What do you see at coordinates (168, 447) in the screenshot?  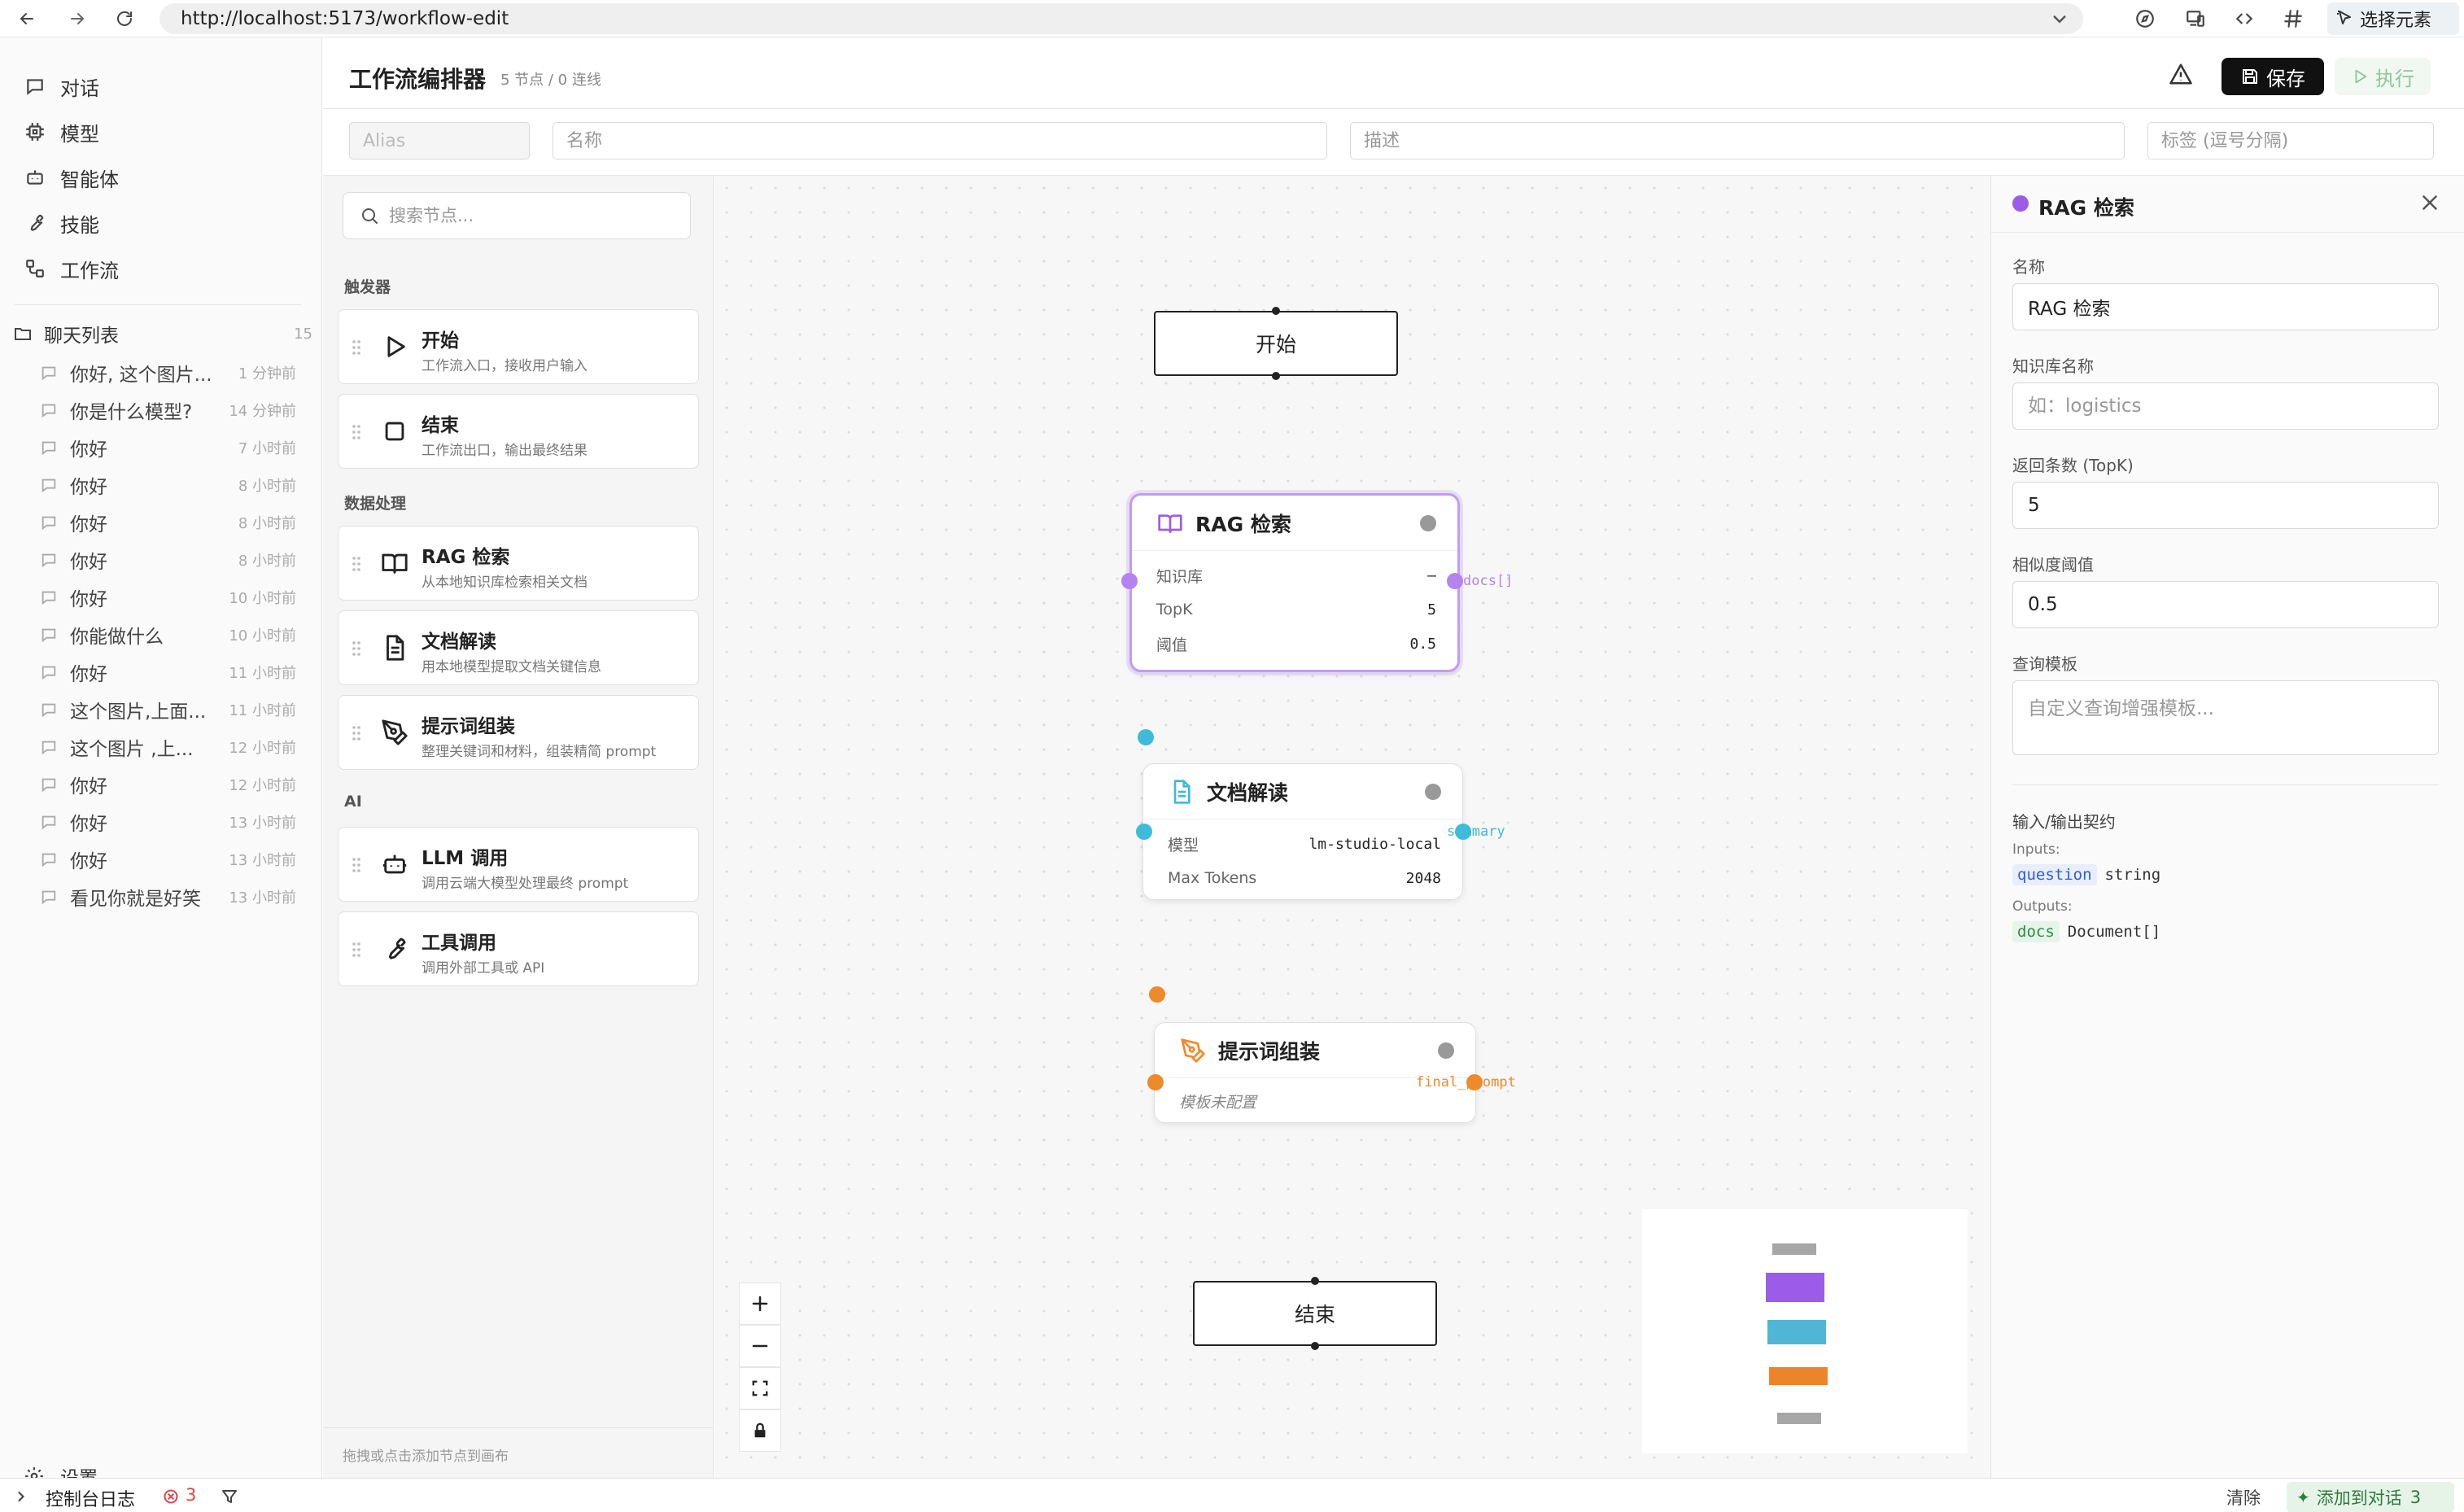 I see `chat-list-item: 你好 7 小时前` at bounding box center [168, 447].